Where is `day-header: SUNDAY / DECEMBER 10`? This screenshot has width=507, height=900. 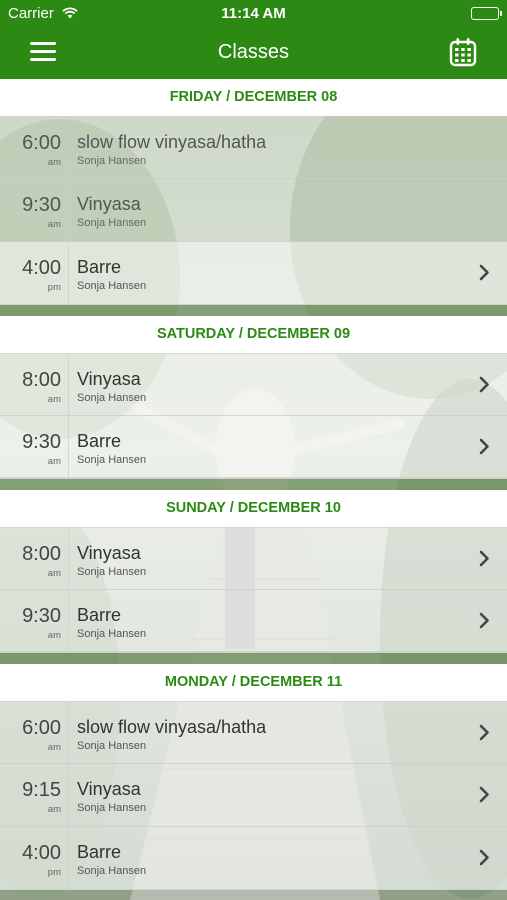 day-header: SUNDAY / DECEMBER 10 is located at coordinates (253, 508).